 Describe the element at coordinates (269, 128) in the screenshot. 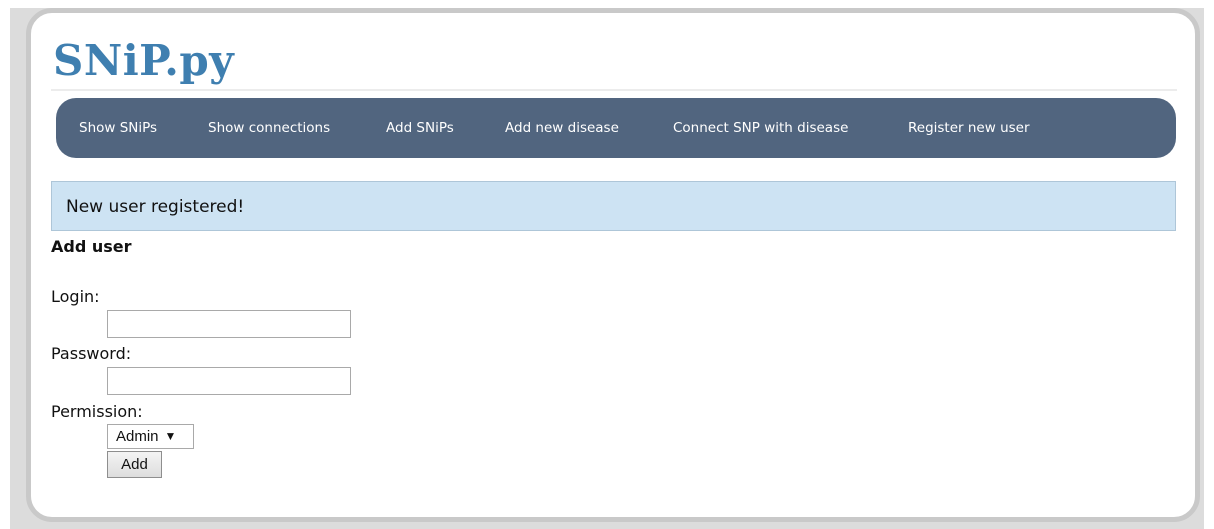

I see `nav-item-show-connections: Show connections` at that location.